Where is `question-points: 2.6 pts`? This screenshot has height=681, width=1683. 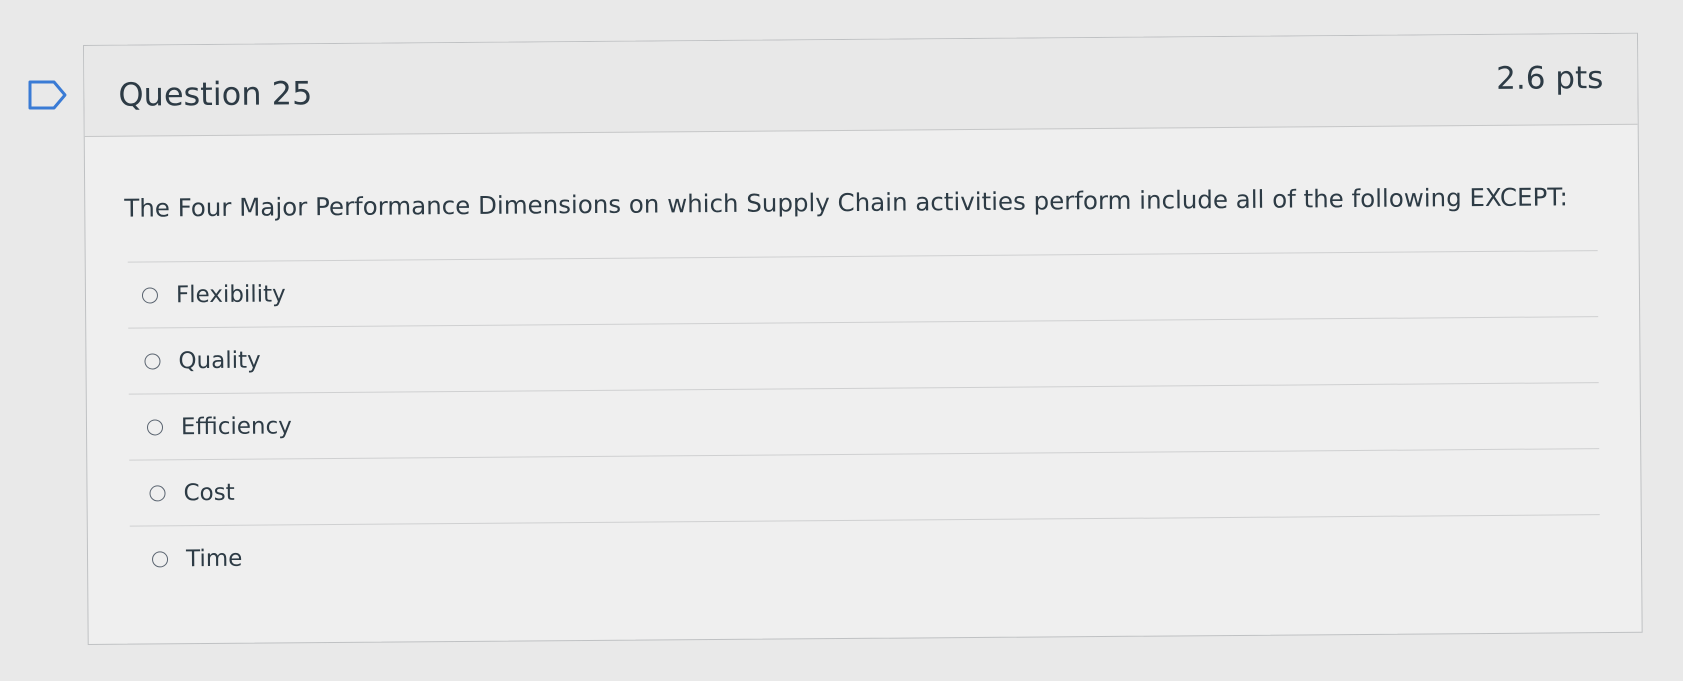
question-points: 2.6 pts is located at coordinates (1550, 78).